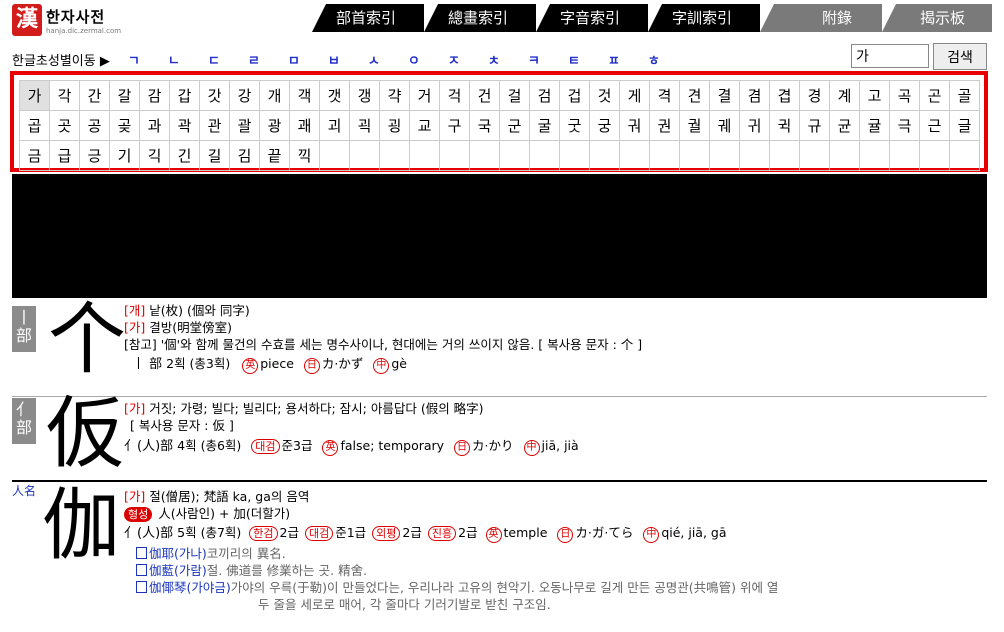 This screenshot has width=1004, height=632. Describe the element at coordinates (64, 125) in the screenshot. I see `syllable-cell: 곳` at that location.